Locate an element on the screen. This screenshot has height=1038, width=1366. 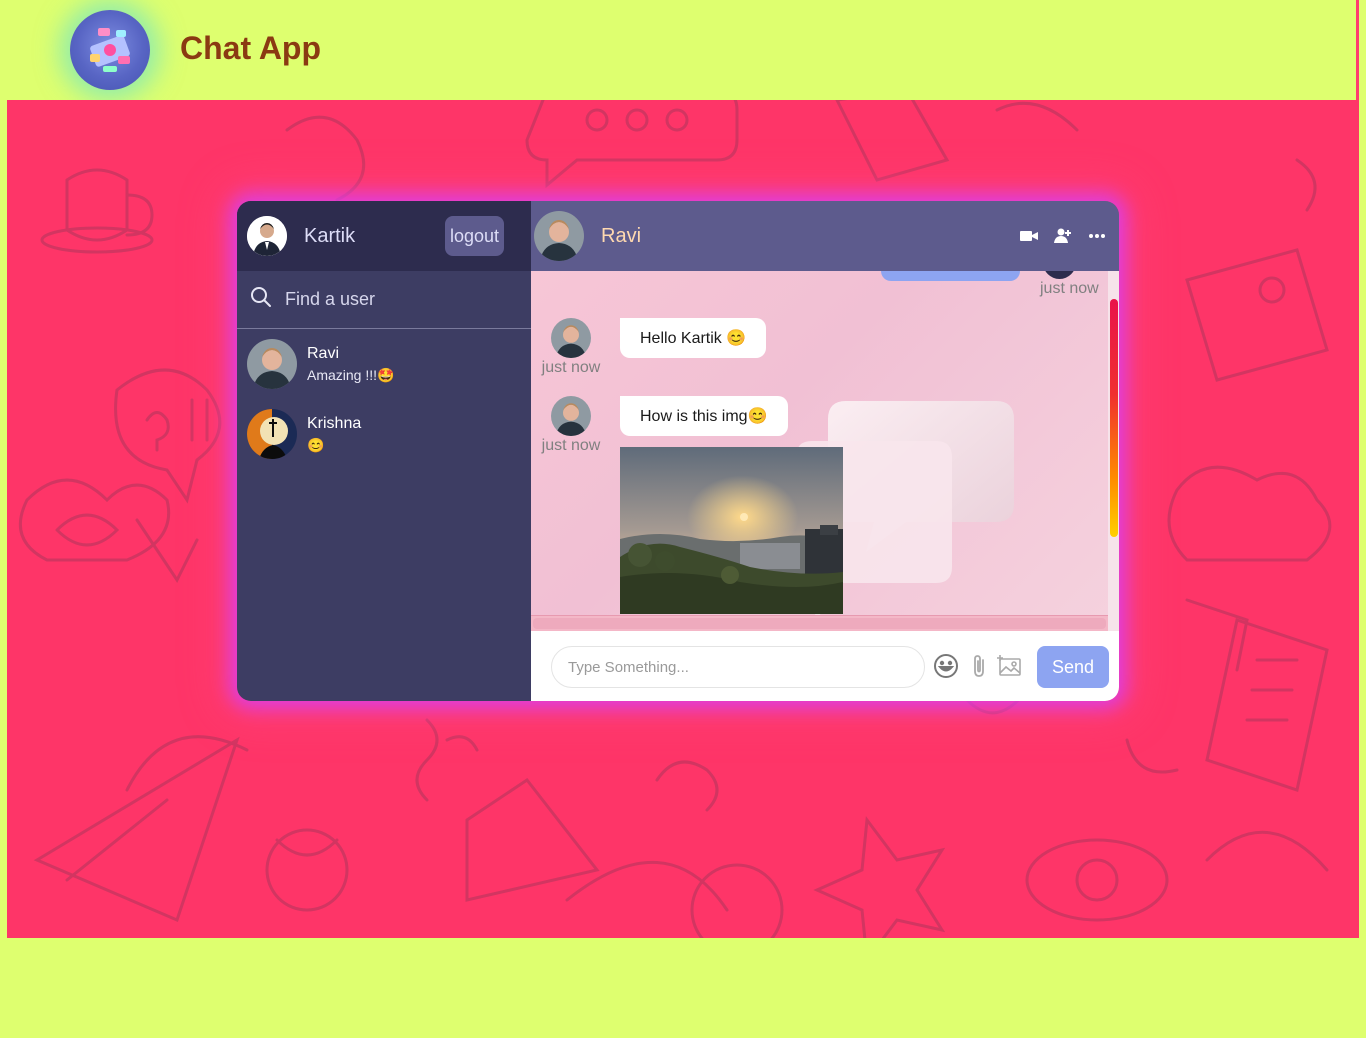
chat-list-item-ravi: Ravi Amazing !!!🤩 is located at coordinates (384, 364).